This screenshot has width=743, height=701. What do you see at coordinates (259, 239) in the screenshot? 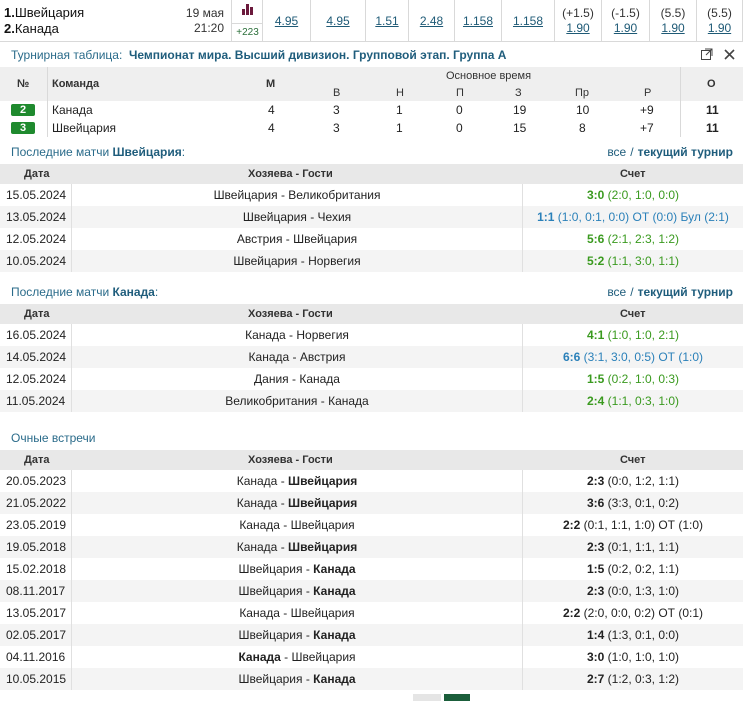
I see `home-team: Австрия` at bounding box center [259, 239].